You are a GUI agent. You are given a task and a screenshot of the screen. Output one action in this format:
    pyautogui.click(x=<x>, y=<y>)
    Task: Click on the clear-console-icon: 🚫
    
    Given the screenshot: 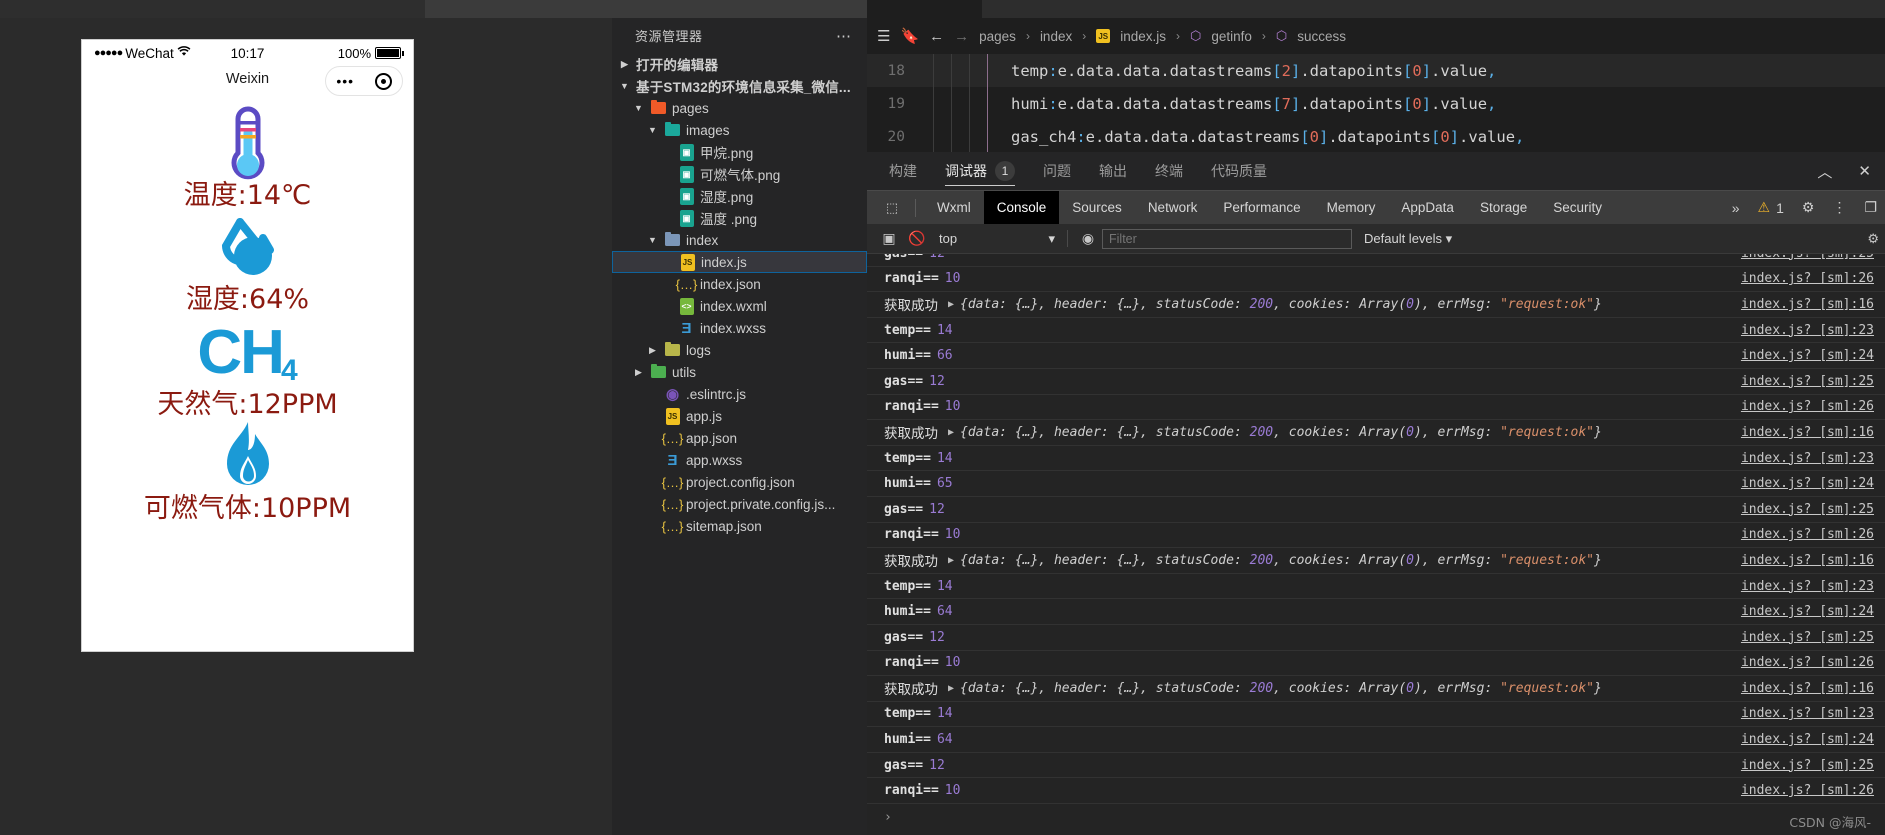 What is the action you would take?
    pyautogui.click(x=917, y=239)
    